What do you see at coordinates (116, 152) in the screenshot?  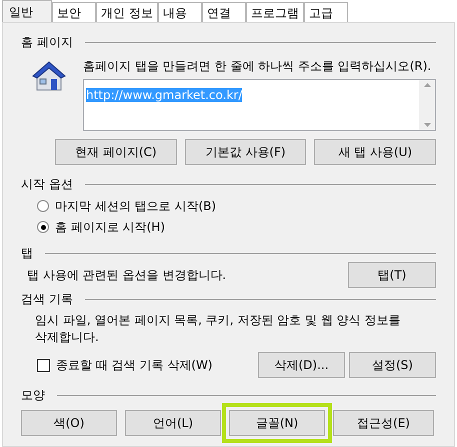 I see `dialog-button: 현재 페이지(C)` at bounding box center [116, 152].